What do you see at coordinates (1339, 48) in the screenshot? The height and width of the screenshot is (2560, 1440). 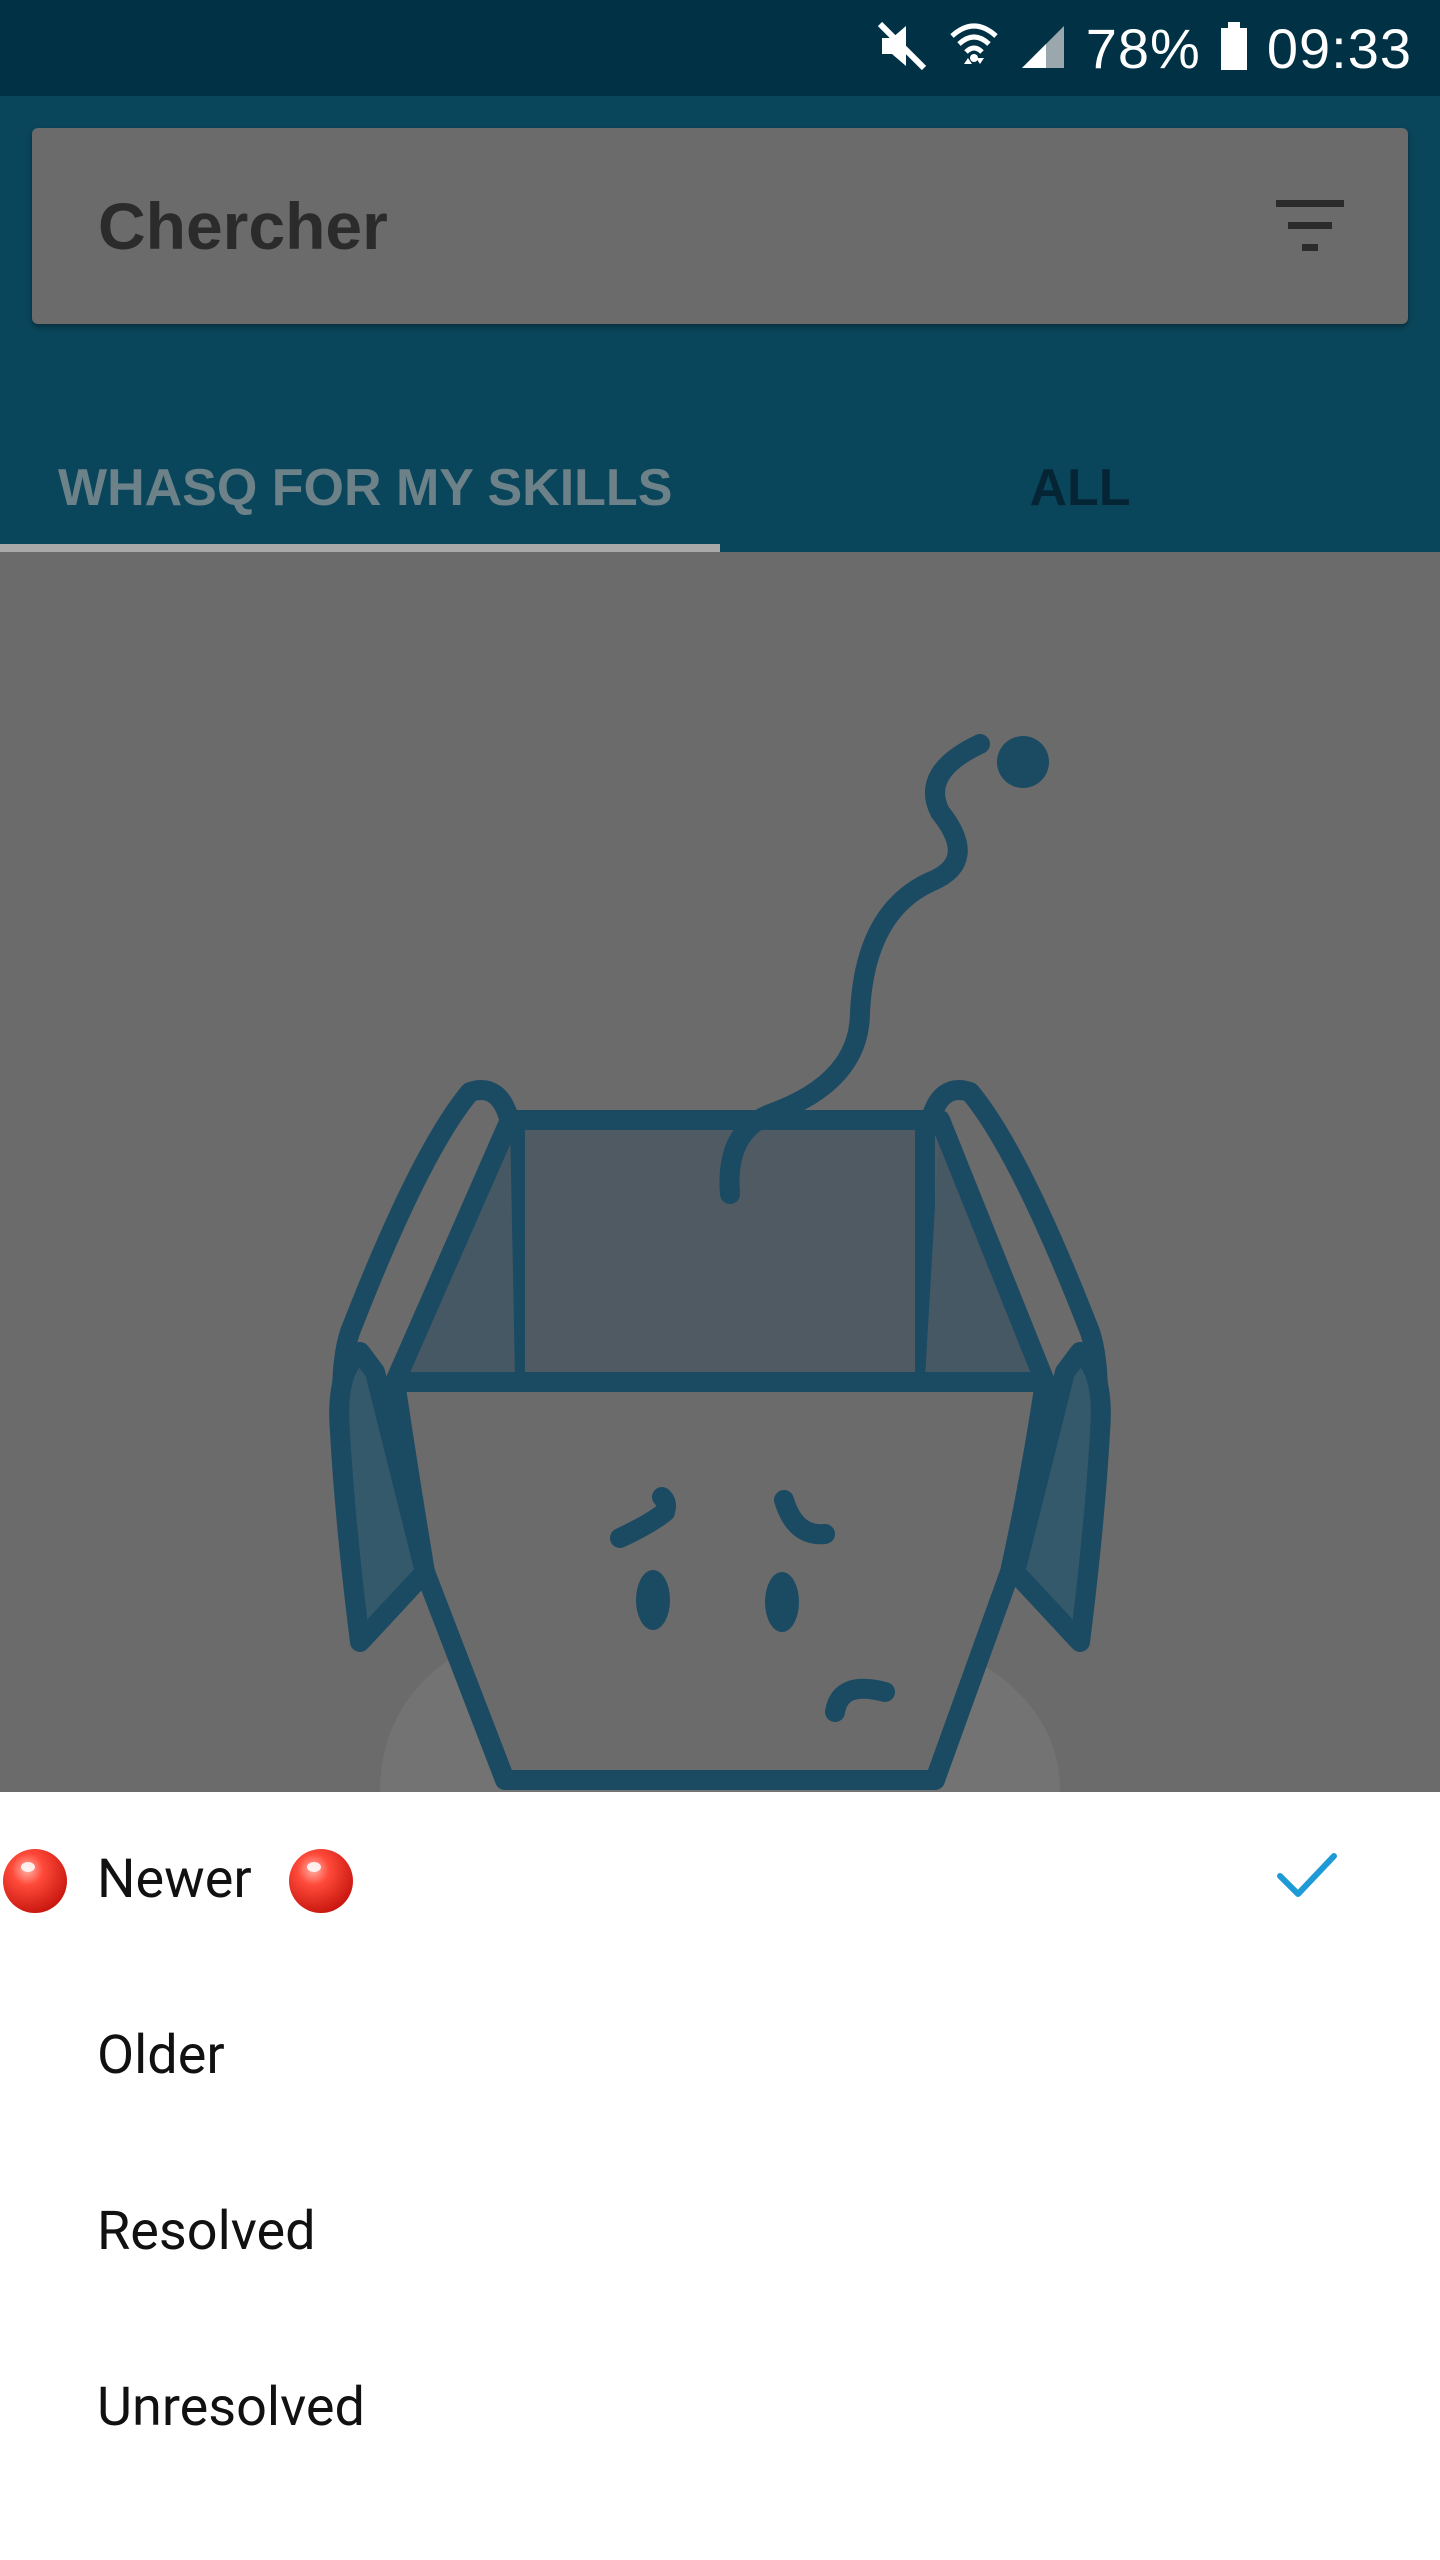 I see `clock: 09:33` at bounding box center [1339, 48].